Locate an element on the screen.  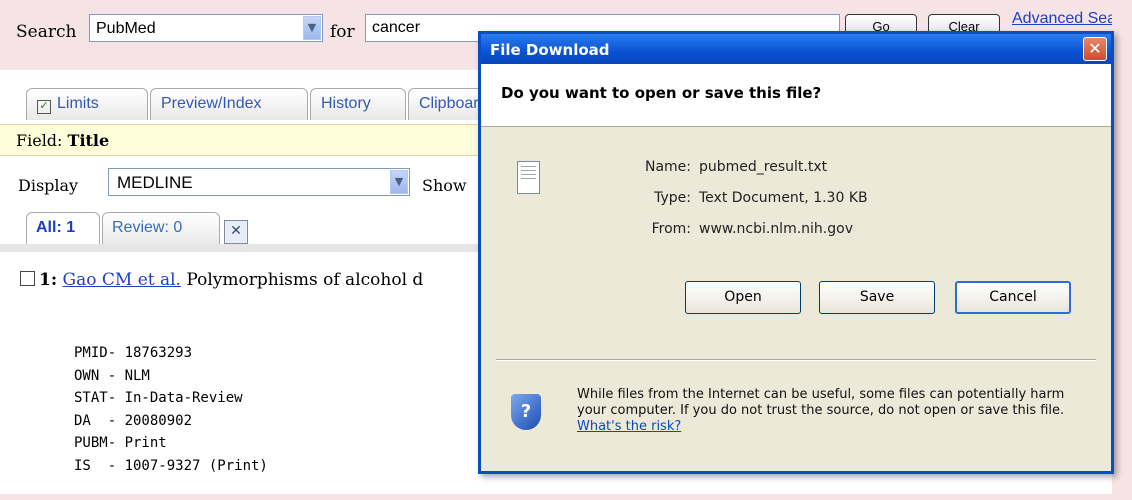
tab-all: All: 1 is located at coordinates (63, 228).